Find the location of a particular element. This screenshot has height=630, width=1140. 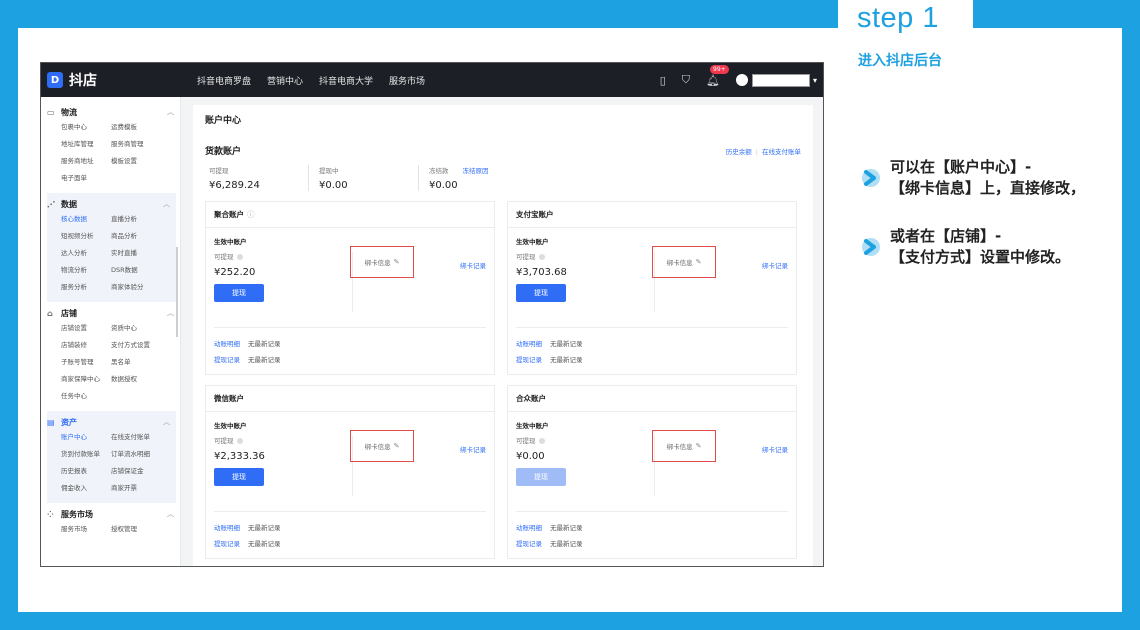

balance-value: ¥0.00 is located at coordinates (333, 185).